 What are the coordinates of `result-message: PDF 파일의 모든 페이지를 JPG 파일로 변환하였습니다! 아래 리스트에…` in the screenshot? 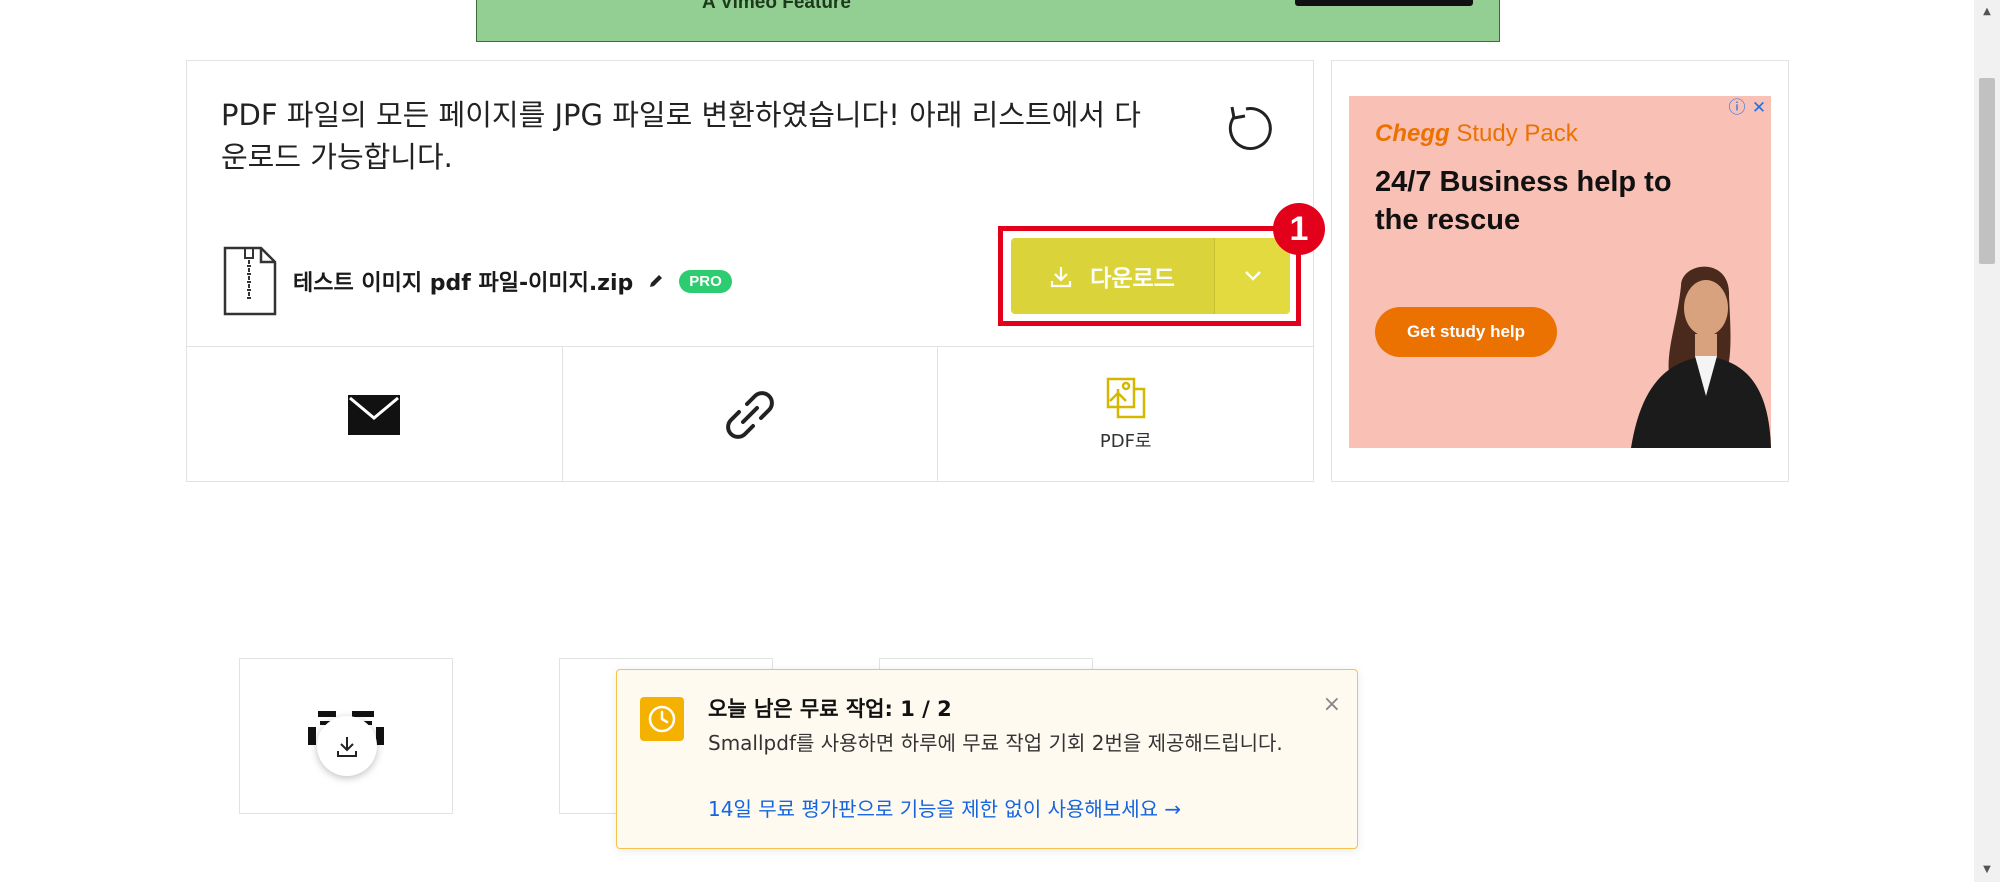 It's located at (681, 136).